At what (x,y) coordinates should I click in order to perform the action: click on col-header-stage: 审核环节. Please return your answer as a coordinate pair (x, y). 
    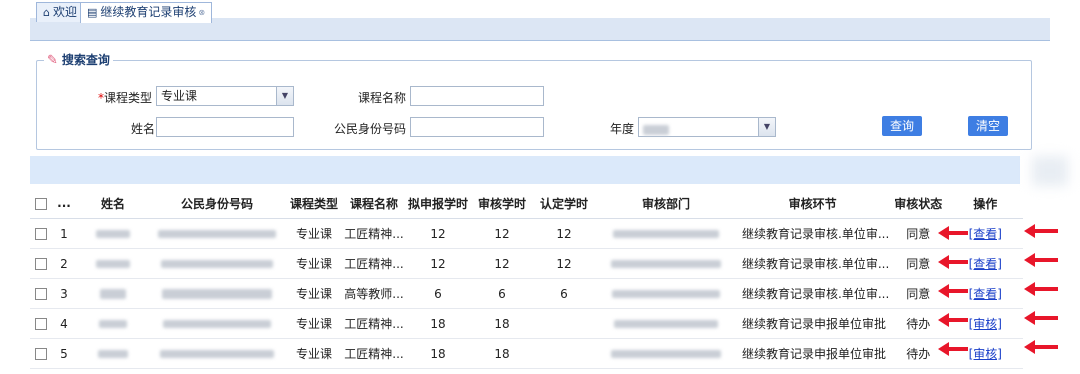
    Looking at the image, I should click on (813, 203).